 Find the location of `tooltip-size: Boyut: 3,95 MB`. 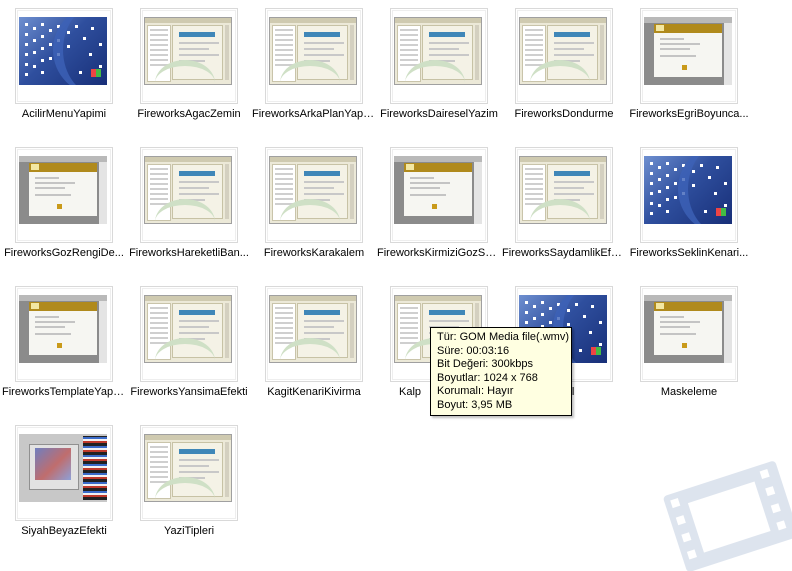

tooltip-size: Boyut: 3,95 MB is located at coordinates (475, 404).